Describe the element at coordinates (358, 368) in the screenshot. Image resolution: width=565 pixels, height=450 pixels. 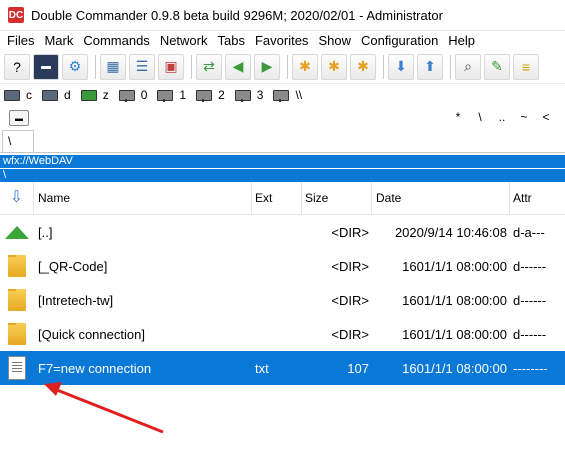
I see `file-size: 107` at that location.